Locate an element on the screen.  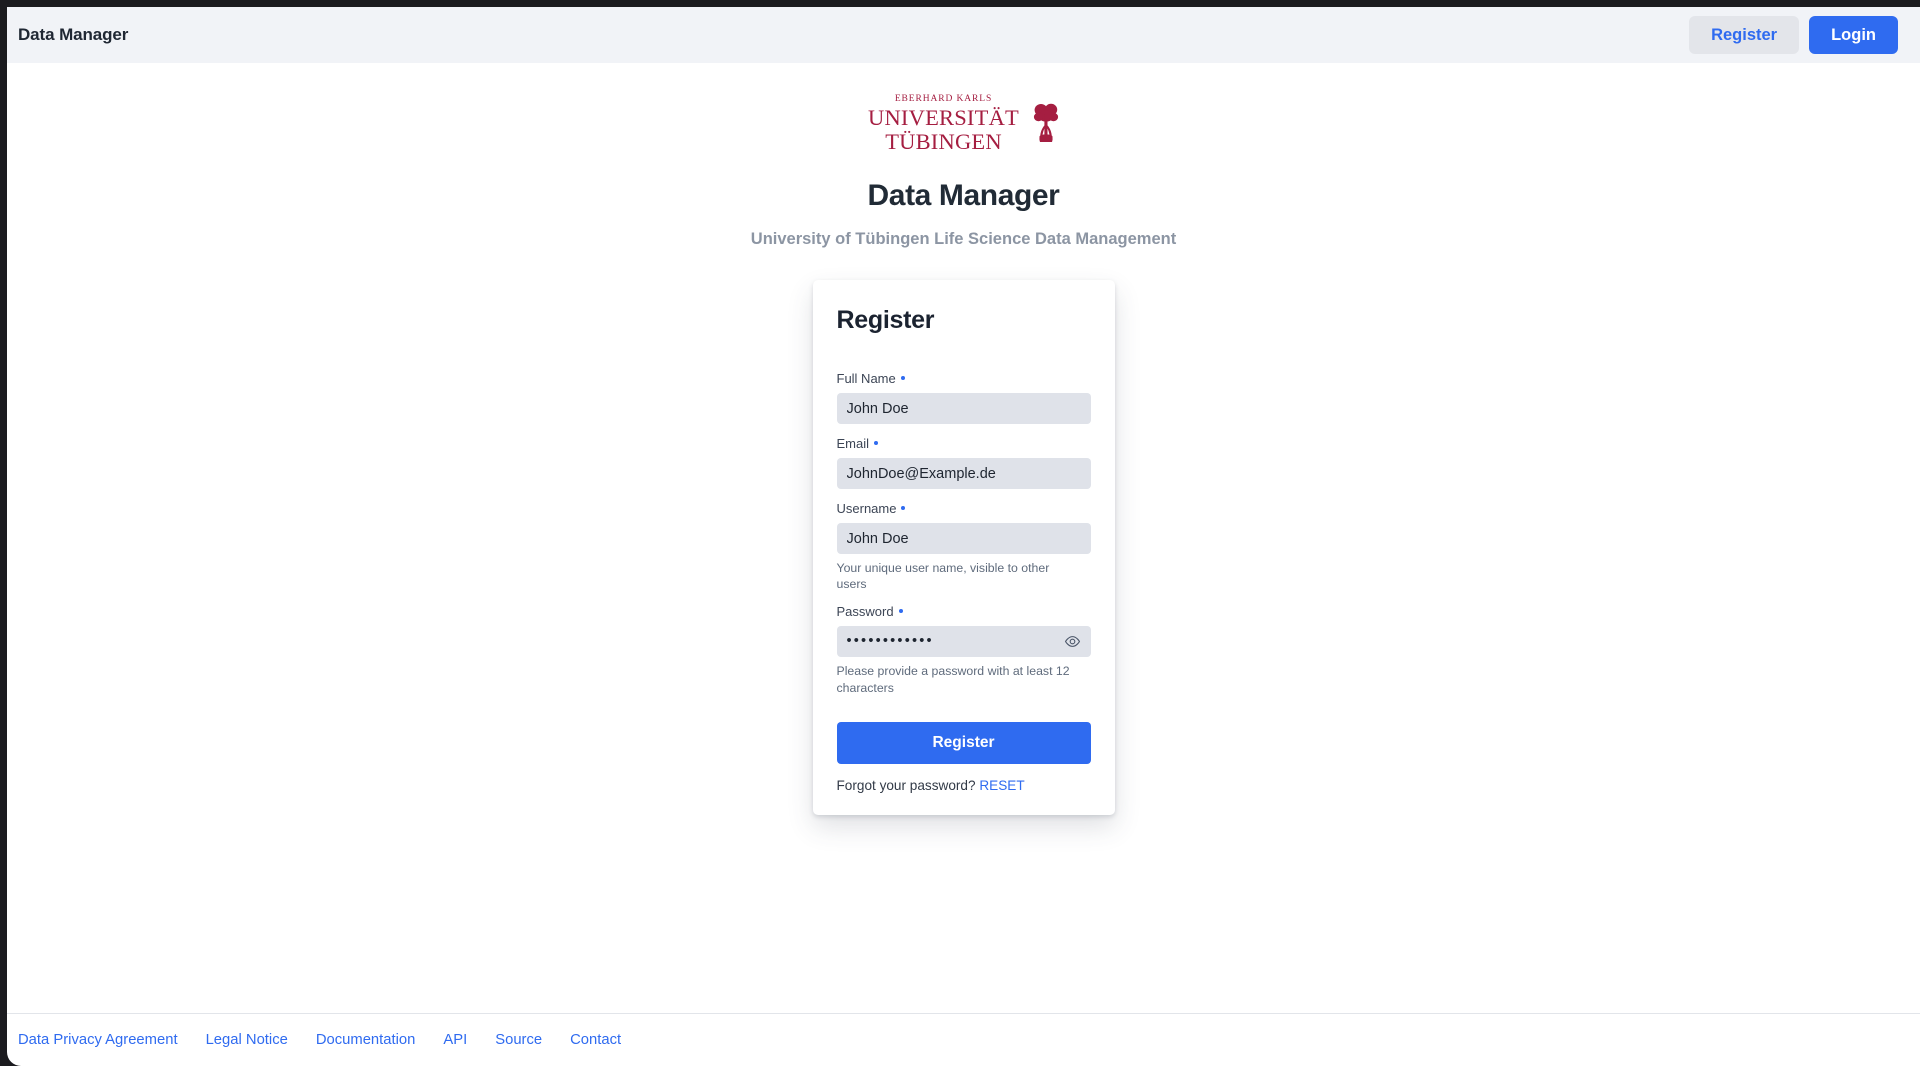
username-input is located at coordinates (963, 538).